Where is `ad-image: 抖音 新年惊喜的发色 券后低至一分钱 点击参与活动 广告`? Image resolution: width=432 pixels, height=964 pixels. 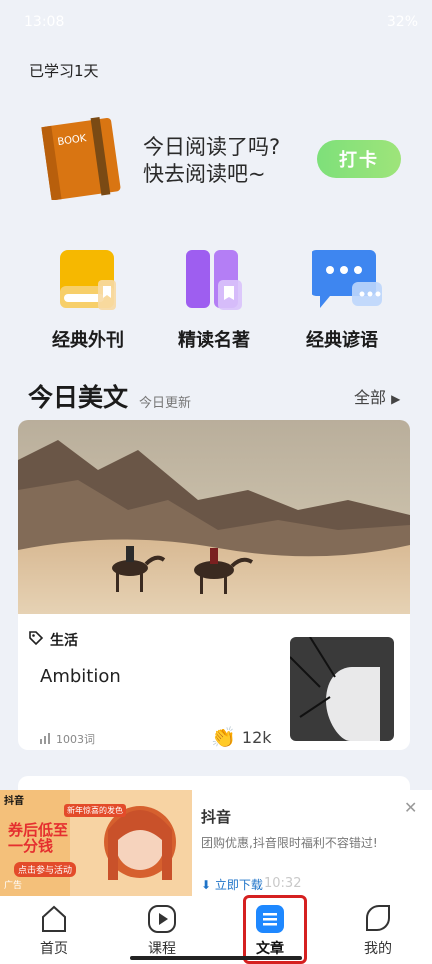
ad-image: 抖音 新年惊喜的发色 券后低至一分钱 点击参与活动 广告 is located at coordinates (96, 843).